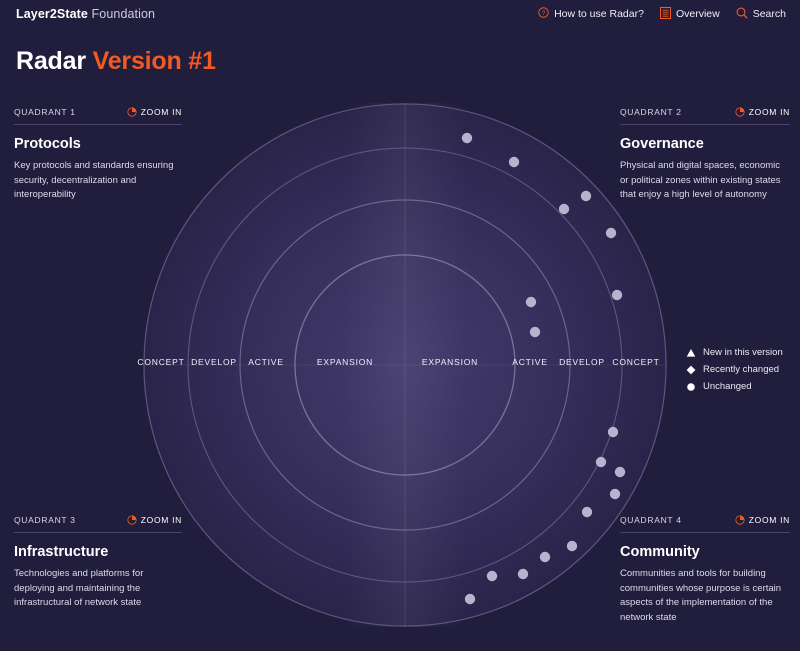 The width and height of the screenshot is (800, 651). I want to click on nav-label: Search, so click(769, 14).